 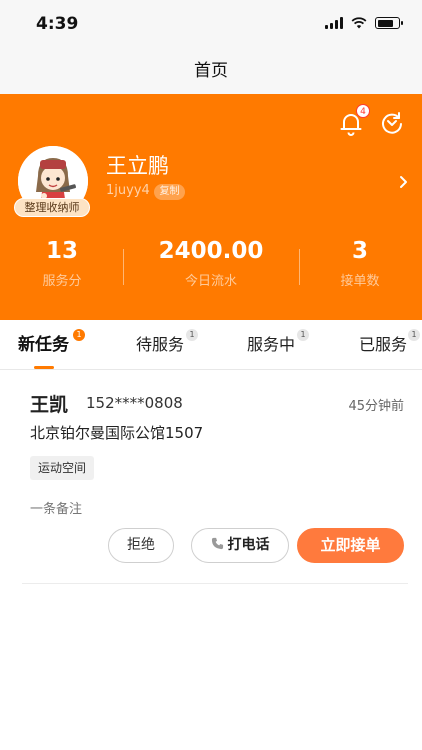 I want to click on accept-order-button: 立即接单, so click(x=350, y=545).